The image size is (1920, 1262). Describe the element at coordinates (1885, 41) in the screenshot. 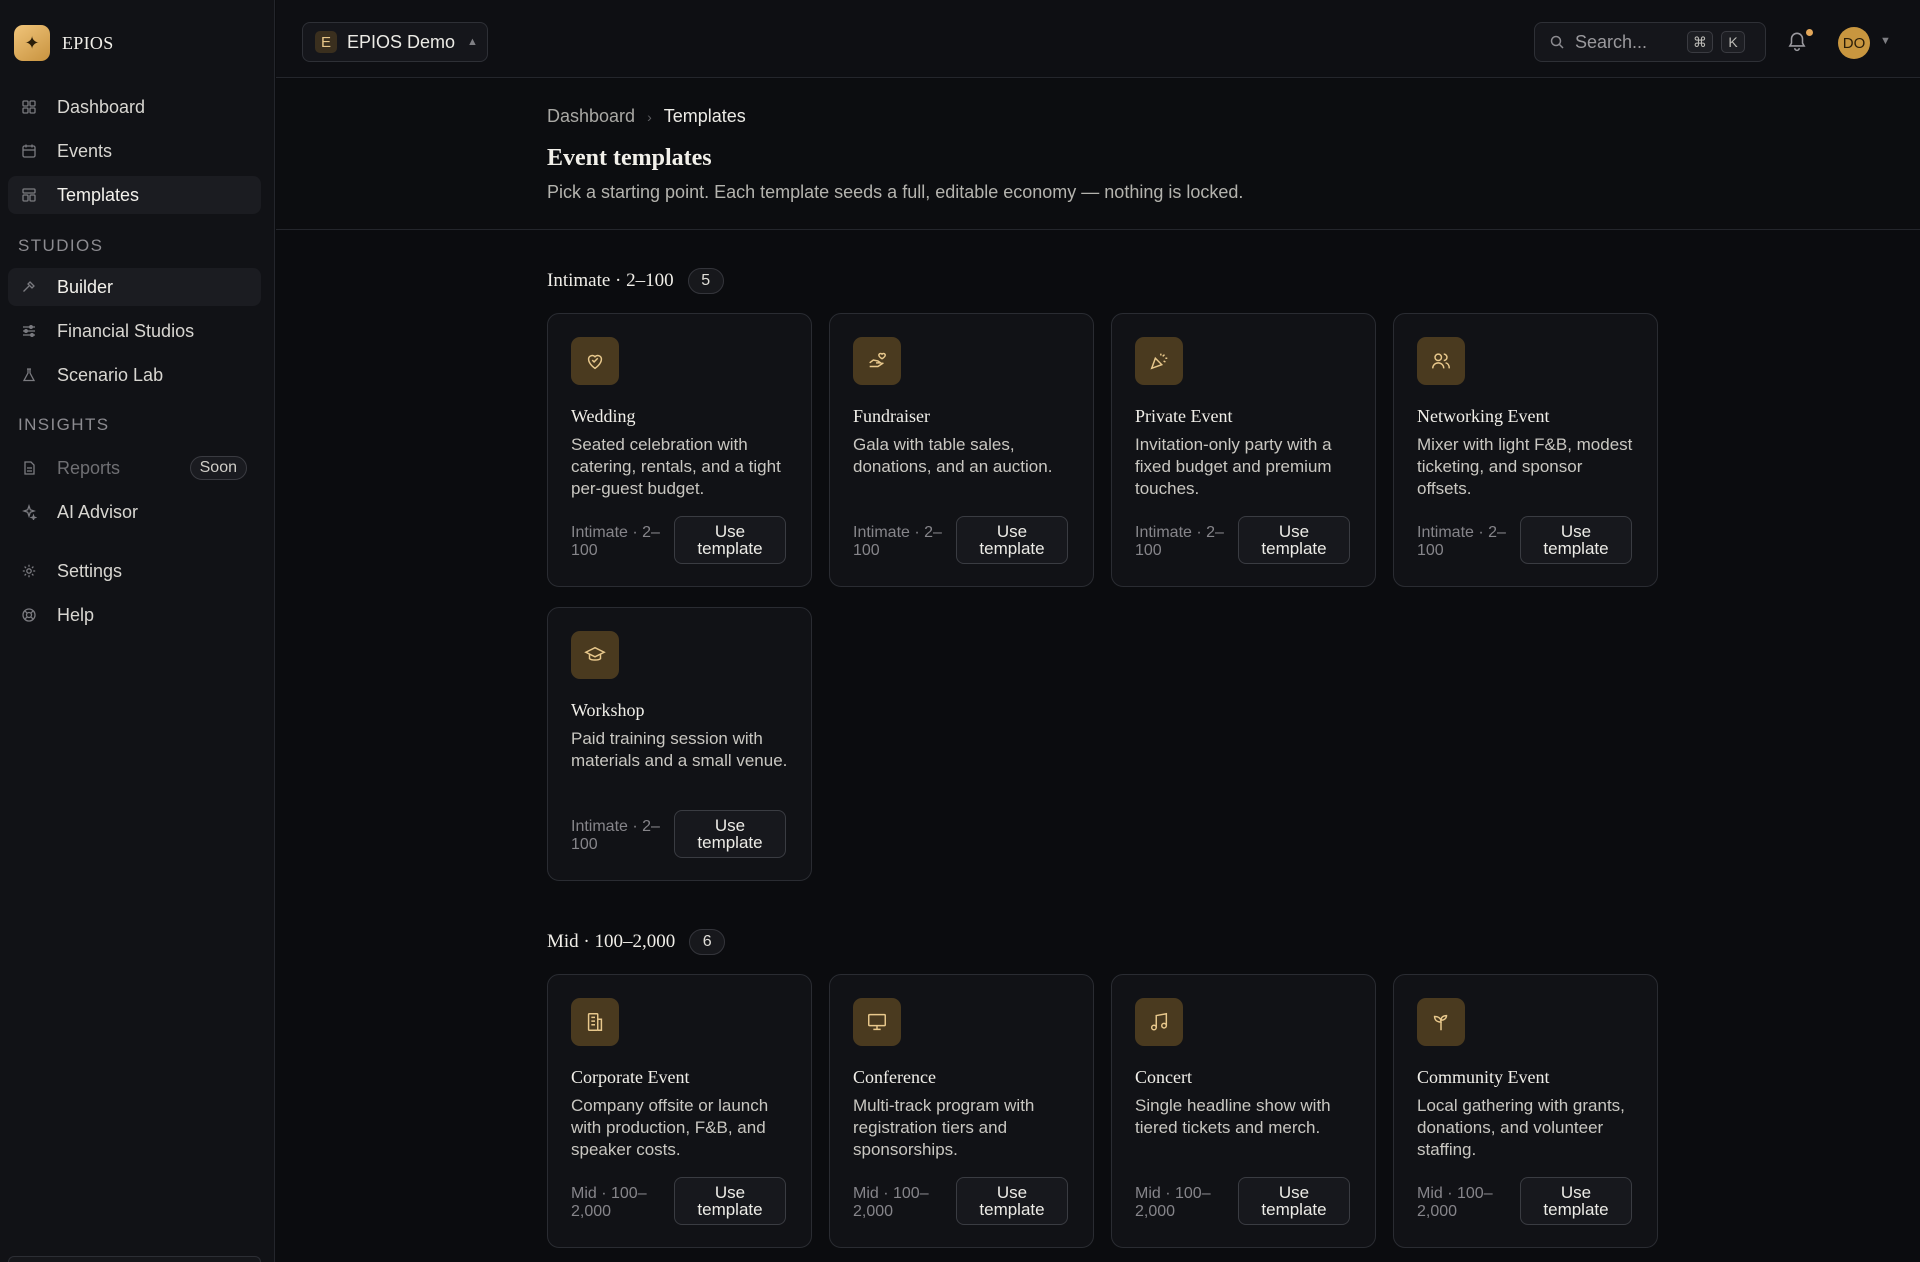

I see `chevron-down-icon: ▼` at that location.